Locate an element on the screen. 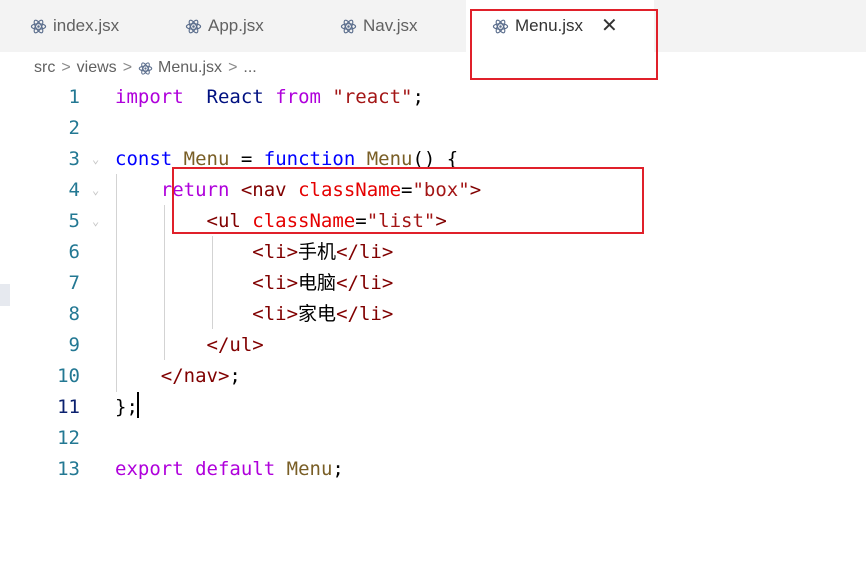  code-token: import is located at coordinates (149, 97).